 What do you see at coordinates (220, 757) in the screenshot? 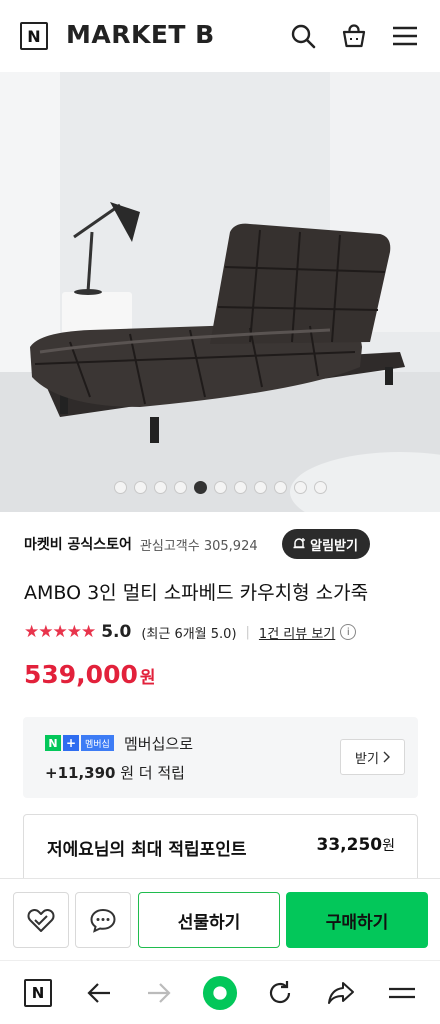
I see `membership-box: N + 멤버십 멤버십으로 +11,390 원 더 적립 받기` at bounding box center [220, 757].